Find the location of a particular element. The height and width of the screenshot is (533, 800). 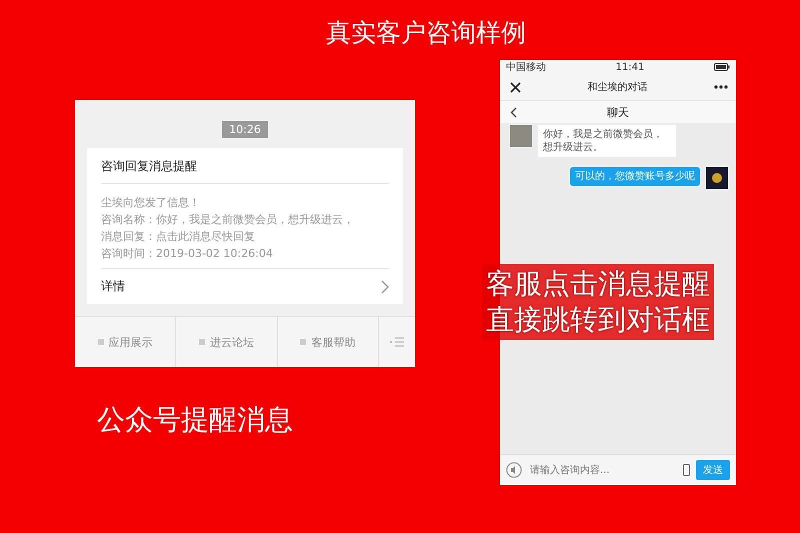

close-icon is located at coordinates (515, 87).